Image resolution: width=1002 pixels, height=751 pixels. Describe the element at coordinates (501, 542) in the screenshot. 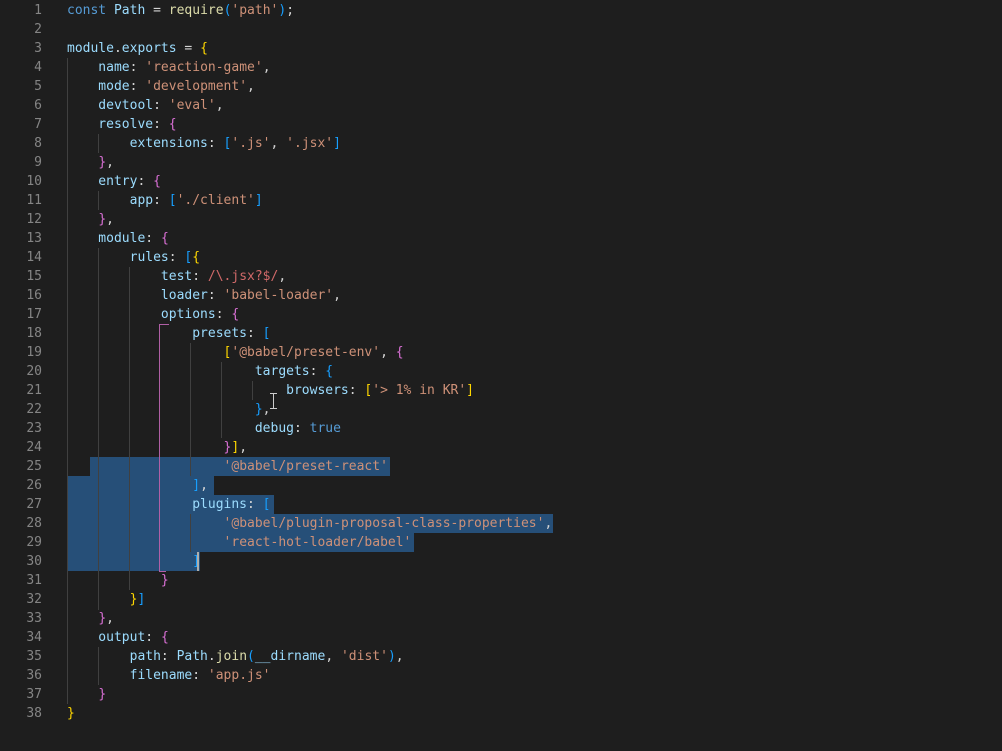

I see `code-line: 29 'react-hot-loader/babel'` at that location.